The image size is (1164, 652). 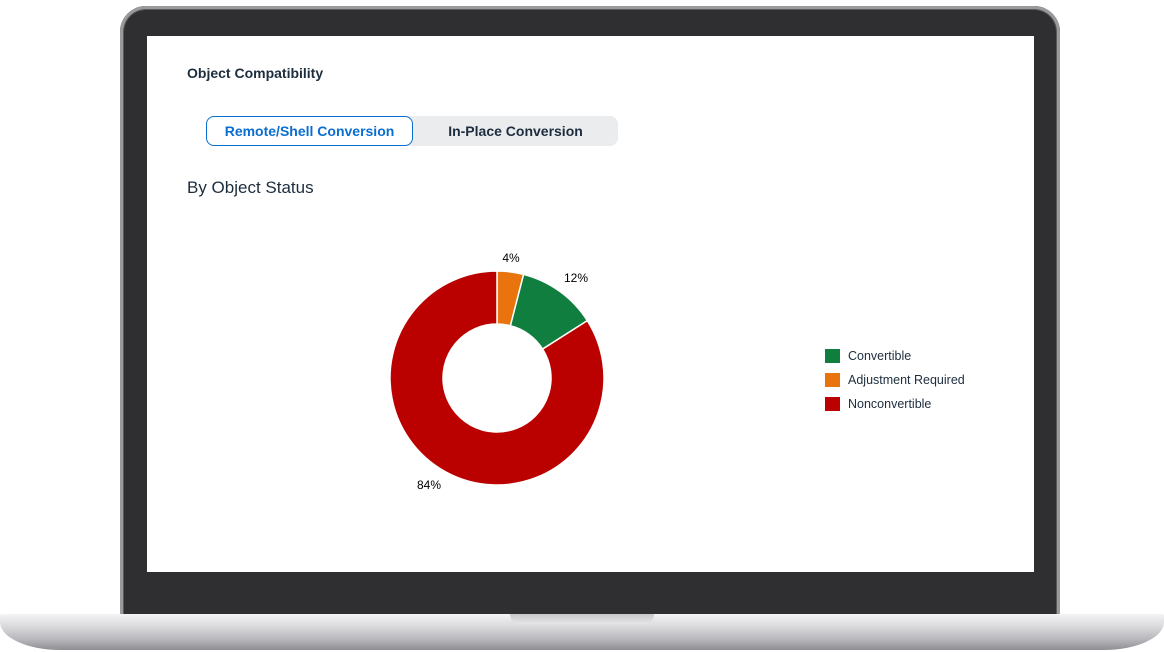 What do you see at coordinates (582, 619) in the screenshot?
I see `laptop-notch` at bounding box center [582, 619].